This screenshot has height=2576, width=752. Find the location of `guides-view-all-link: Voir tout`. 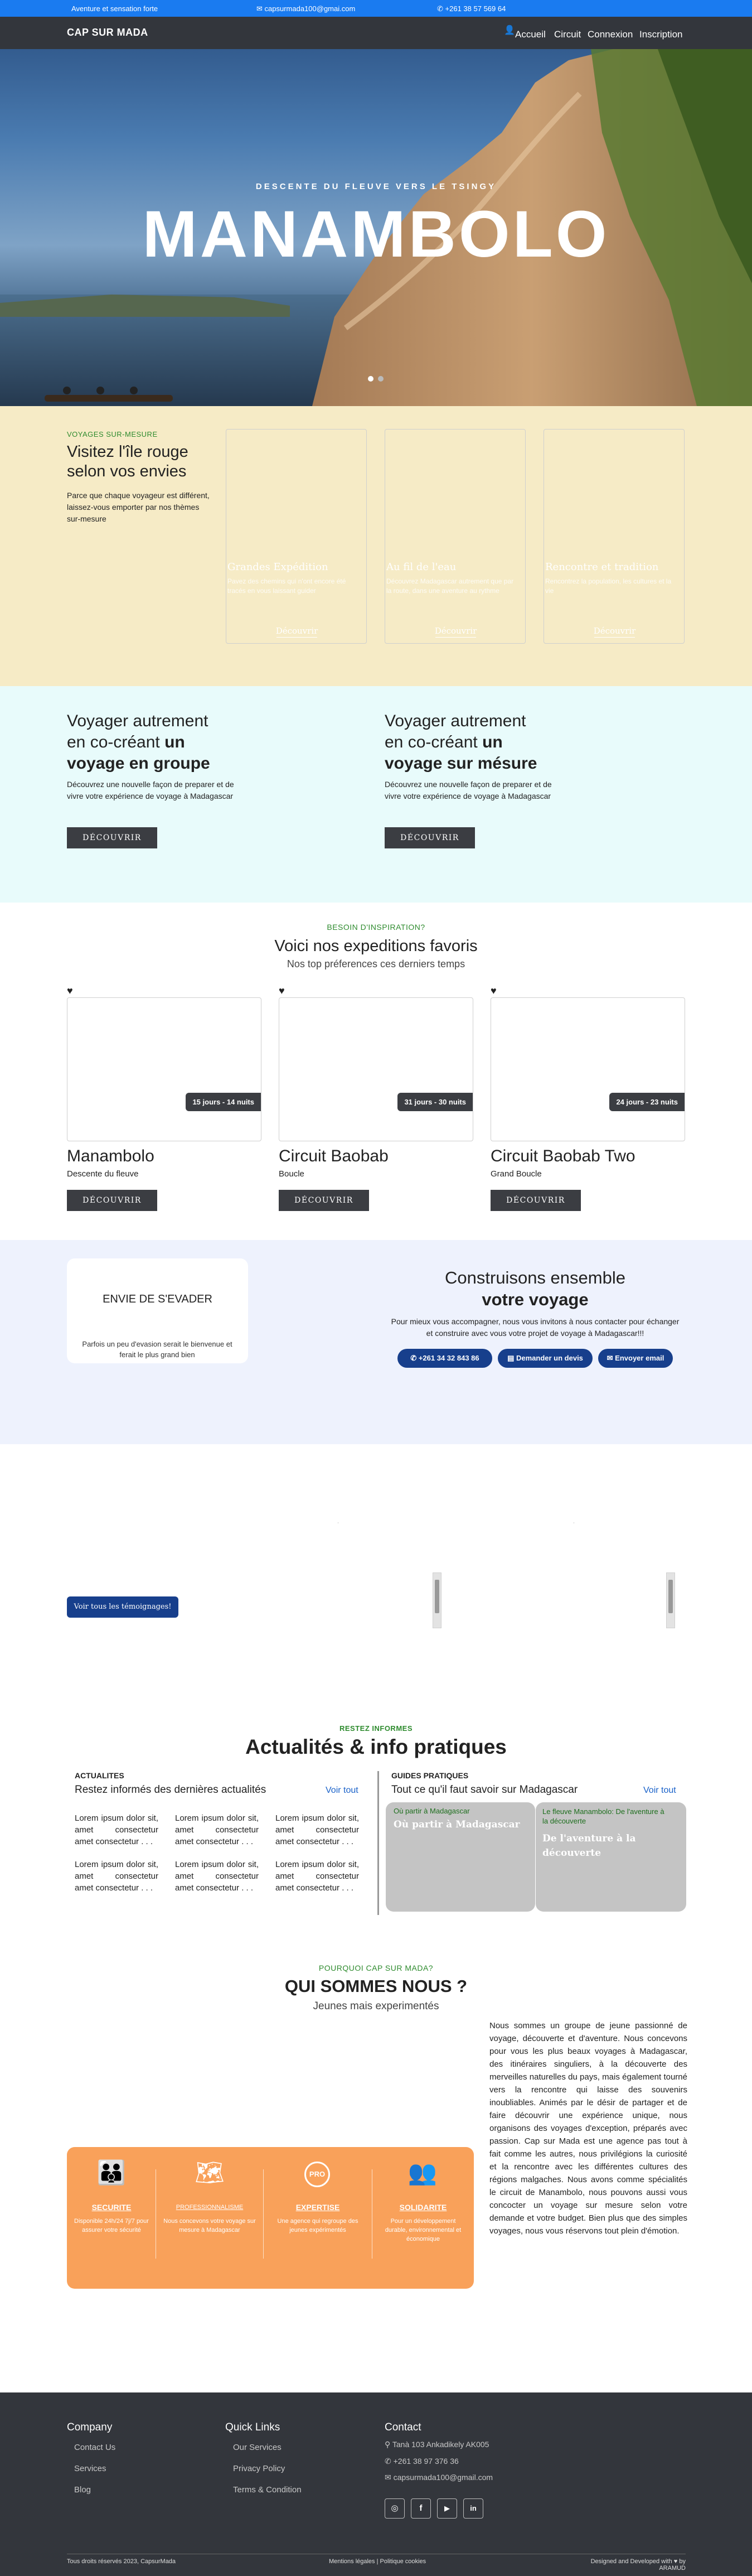

guides-view-all-link: Voir tout is located at coordinates (659, 1791).